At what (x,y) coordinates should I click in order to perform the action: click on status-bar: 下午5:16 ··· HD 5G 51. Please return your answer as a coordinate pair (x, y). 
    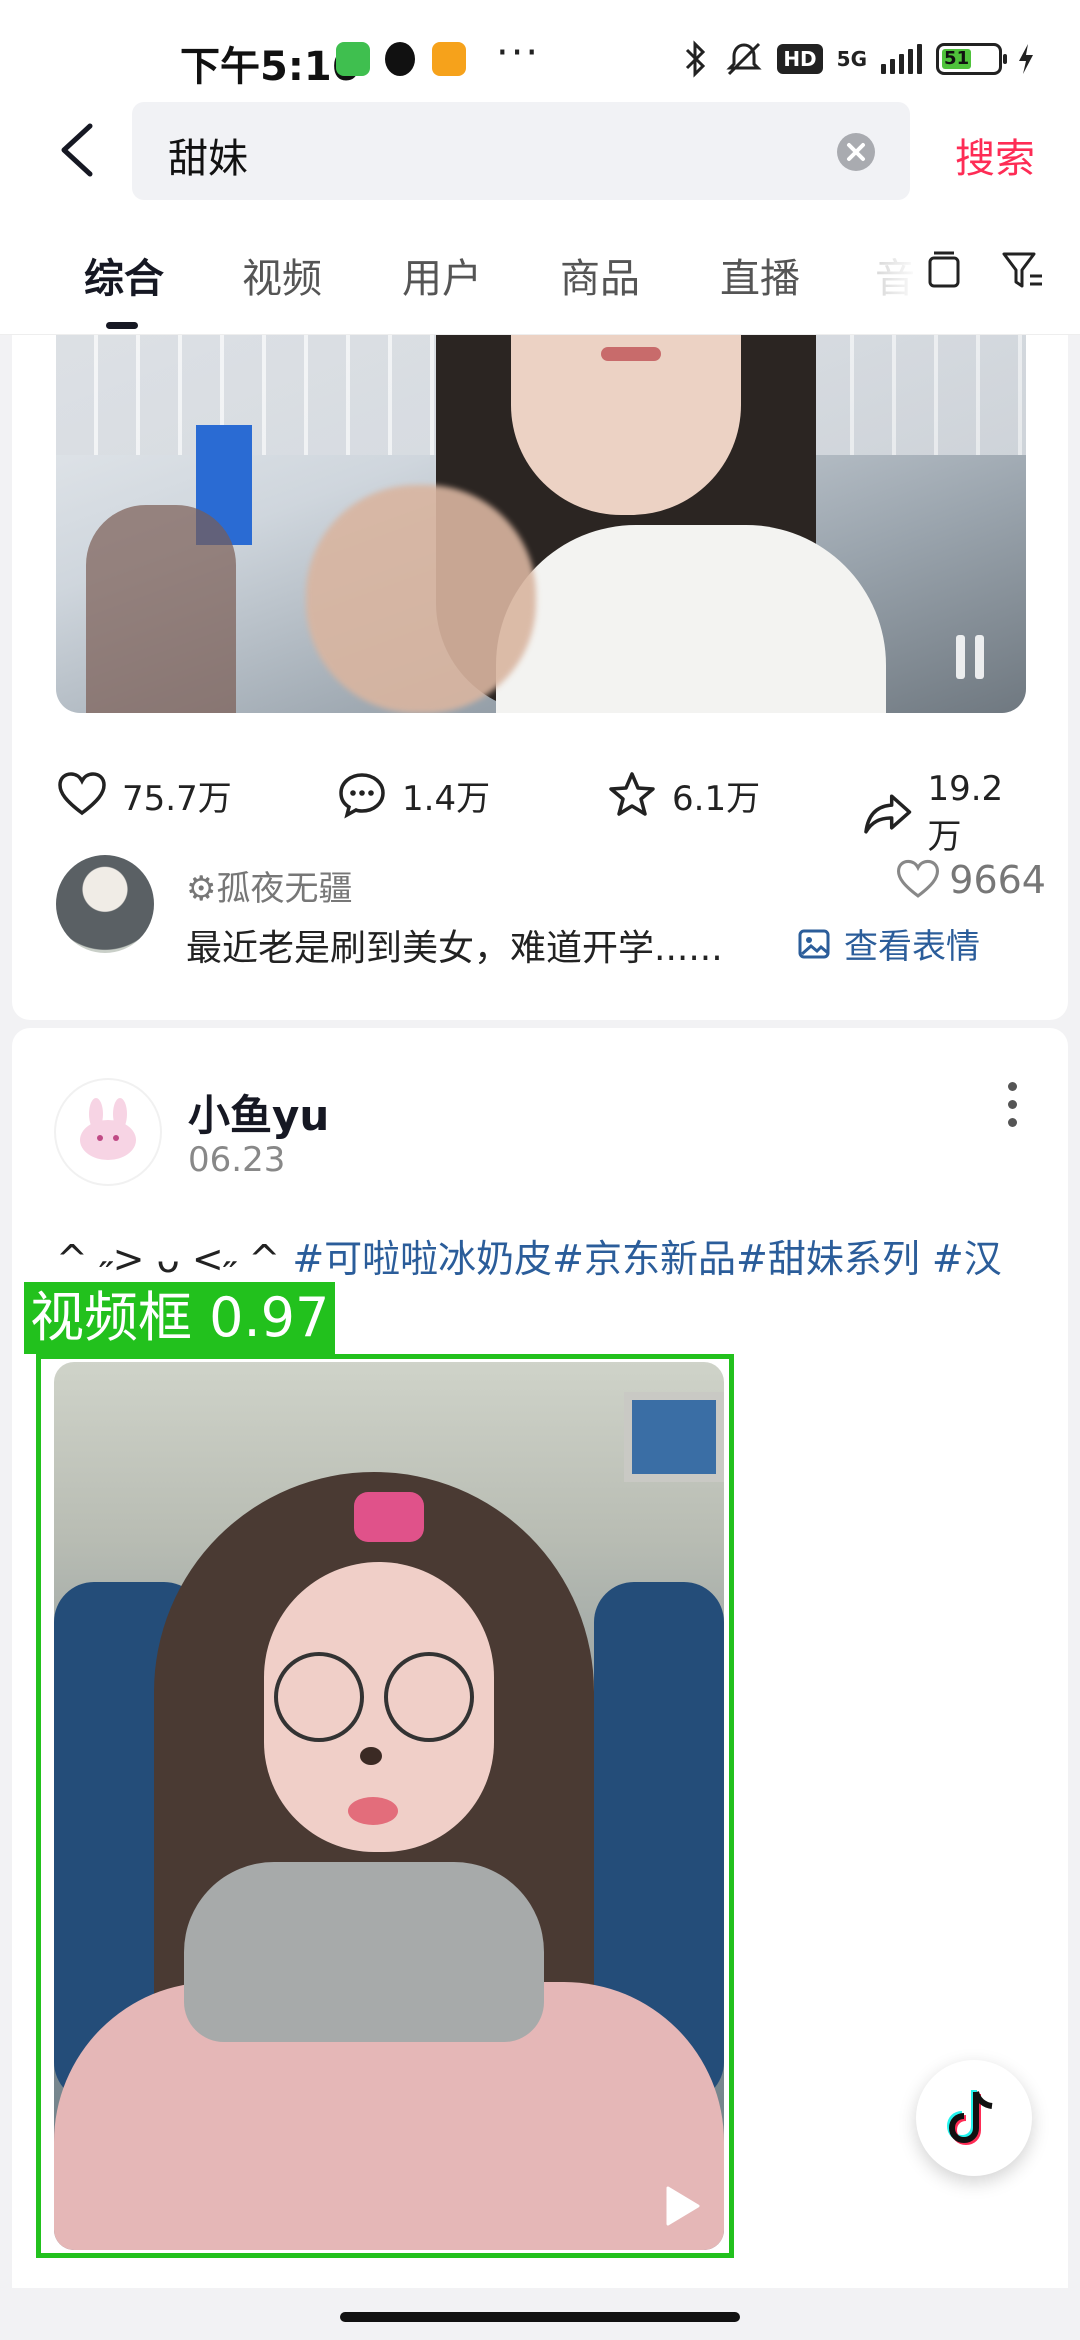
    Looking at the image, I should click on (540, 50).